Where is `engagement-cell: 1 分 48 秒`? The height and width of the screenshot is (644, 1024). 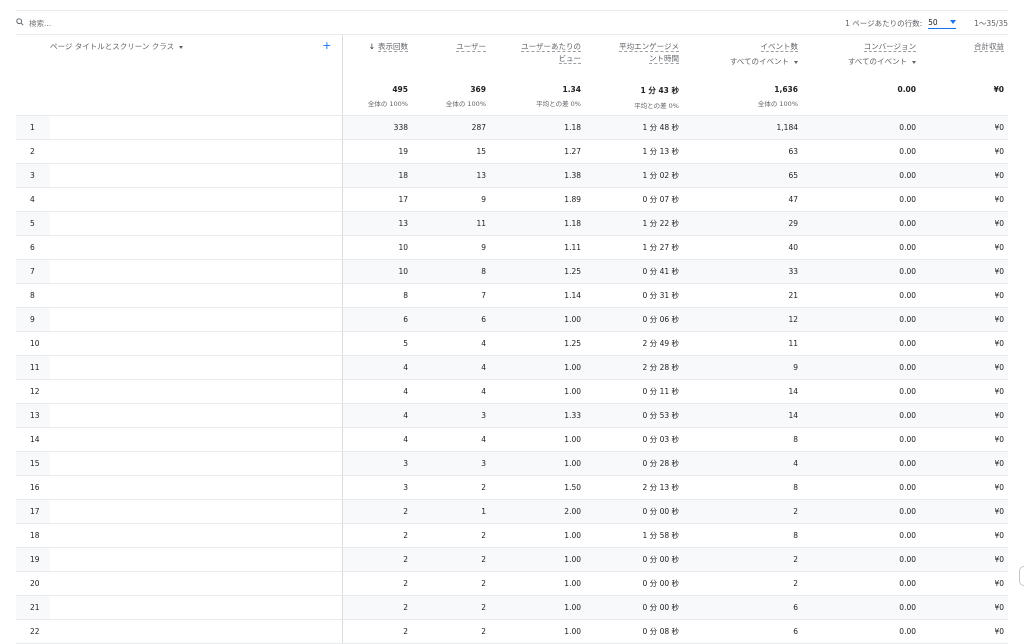 engagement-cell: 1 分 48 秒 is located at coordinates (634, 127).